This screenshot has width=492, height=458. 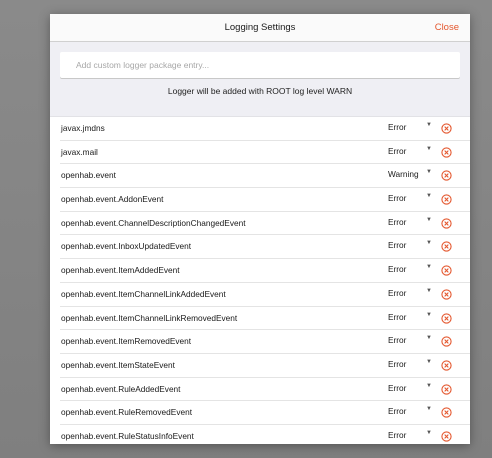 What do you see at coordinates (126, 246) in the screenshot?
I see `logger-name: openhab.event.InboxUpdatedEvent` at bounding box center [126, 246].